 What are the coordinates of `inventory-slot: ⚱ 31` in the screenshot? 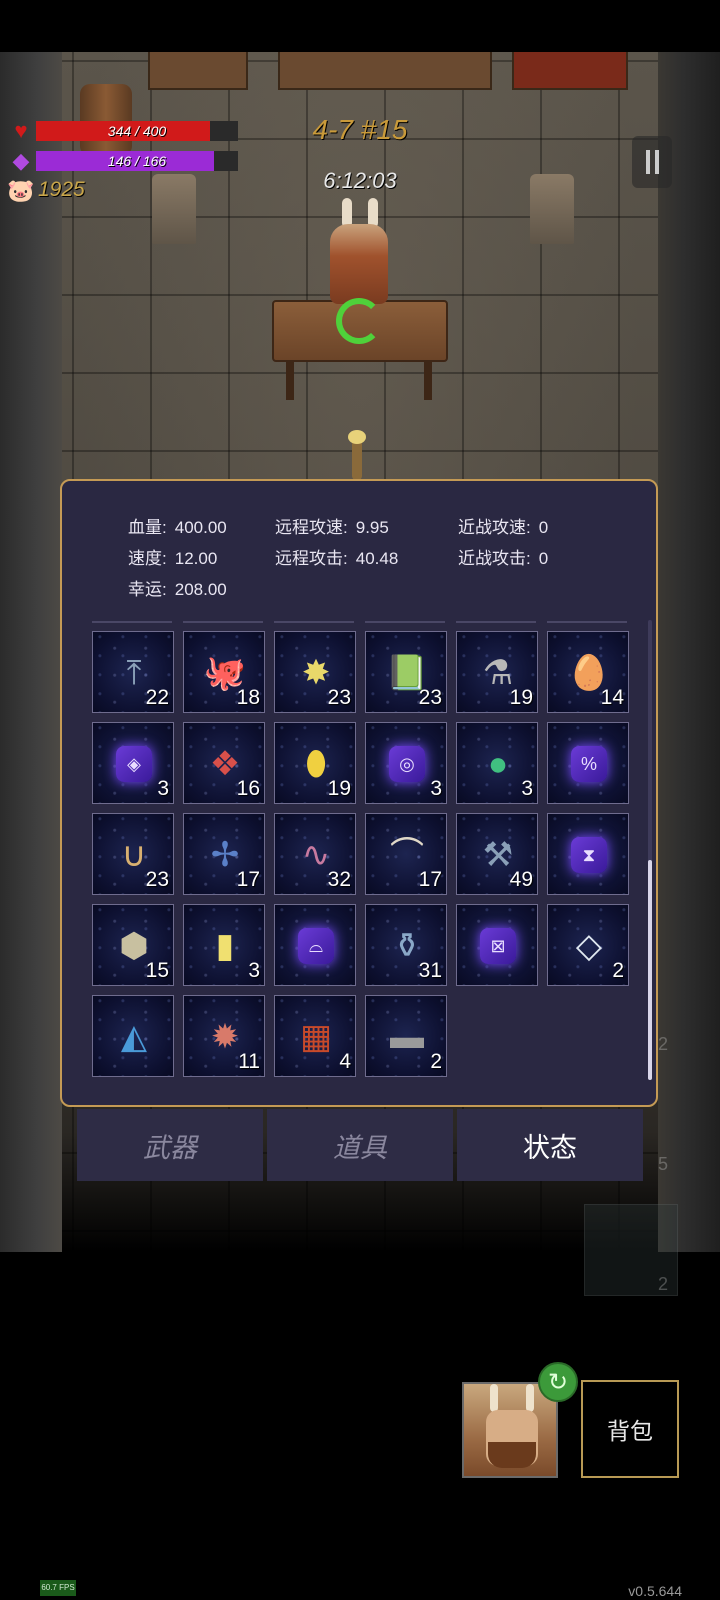 It's located at (406, 945).